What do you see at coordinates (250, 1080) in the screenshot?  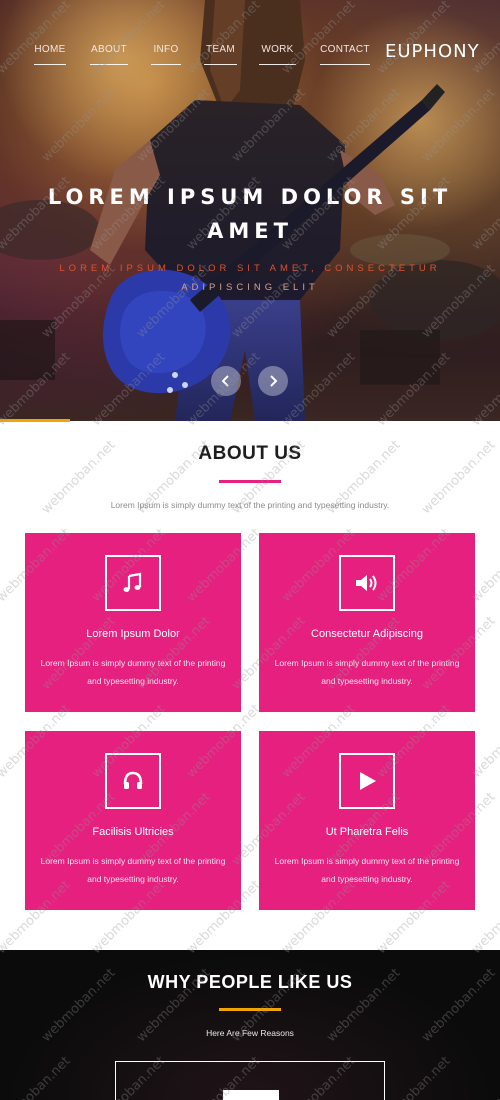 I see `why-frame` at bounding box center [250, 1080].